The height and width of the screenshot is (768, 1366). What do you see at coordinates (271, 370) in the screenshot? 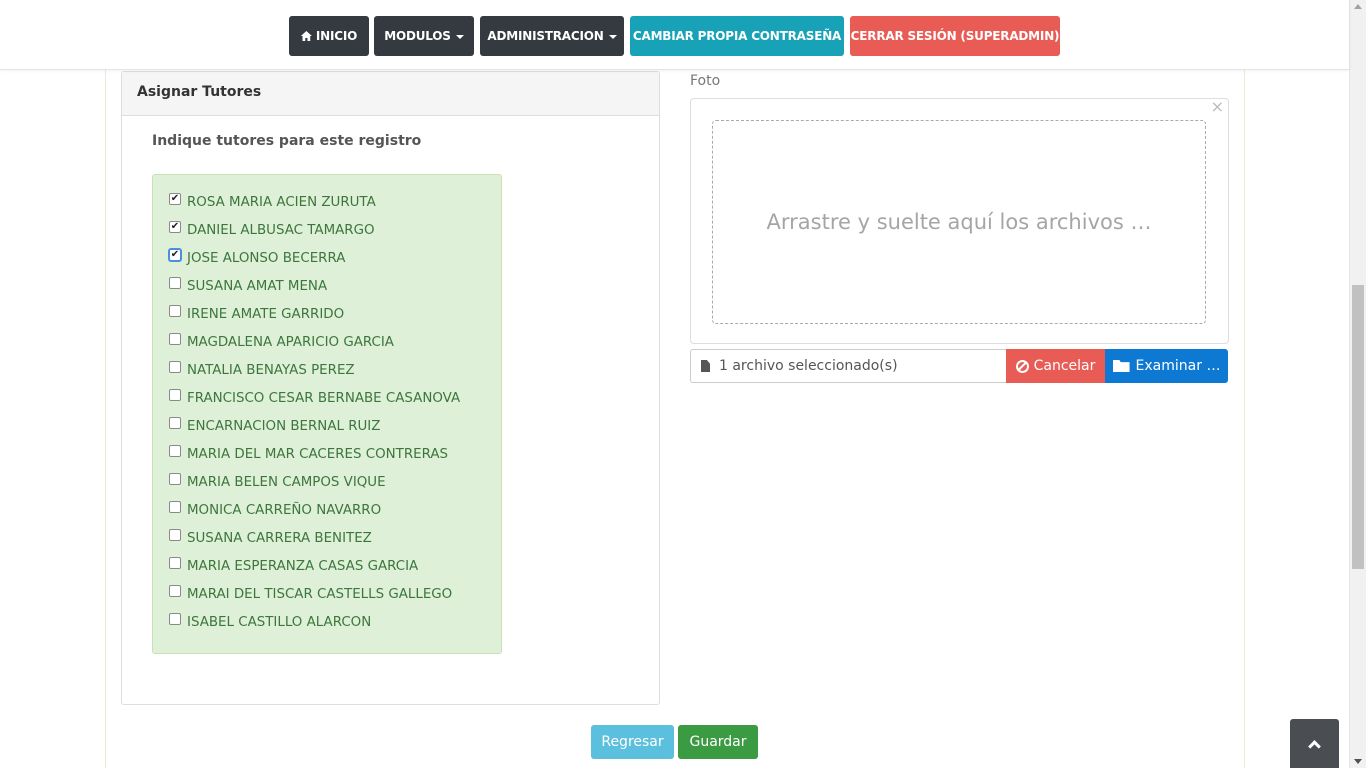
I see `tutor-name: NATALIA BENAYAS PEREZ` at bounding box center [271, 370].